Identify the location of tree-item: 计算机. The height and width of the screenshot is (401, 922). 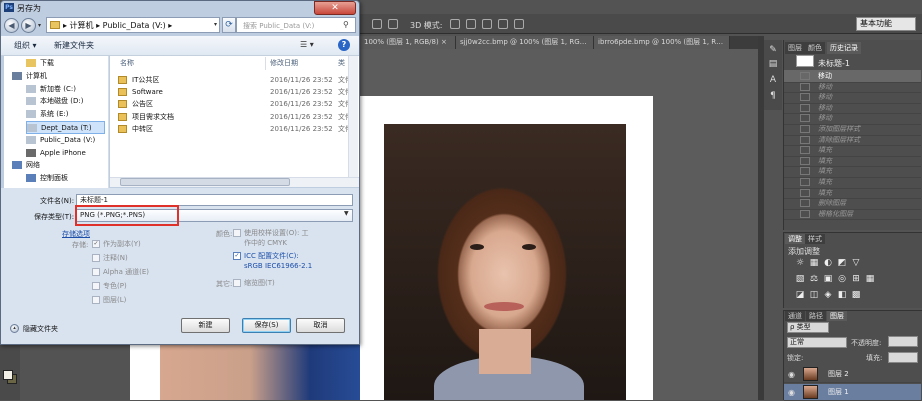
(58, 76).